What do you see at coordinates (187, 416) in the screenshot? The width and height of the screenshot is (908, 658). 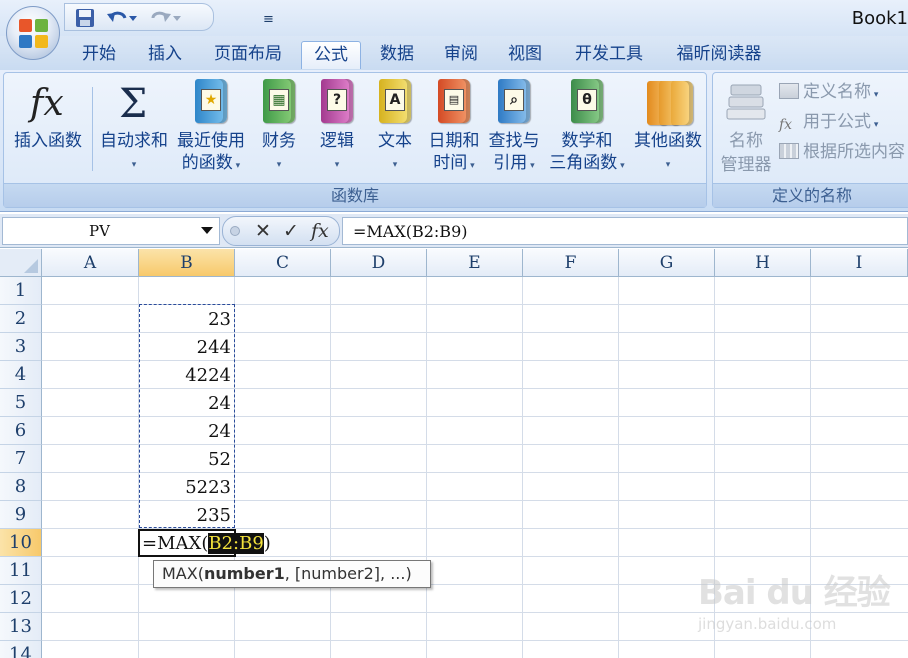 I see `reference-marquee` at bounding box center [187, 416].